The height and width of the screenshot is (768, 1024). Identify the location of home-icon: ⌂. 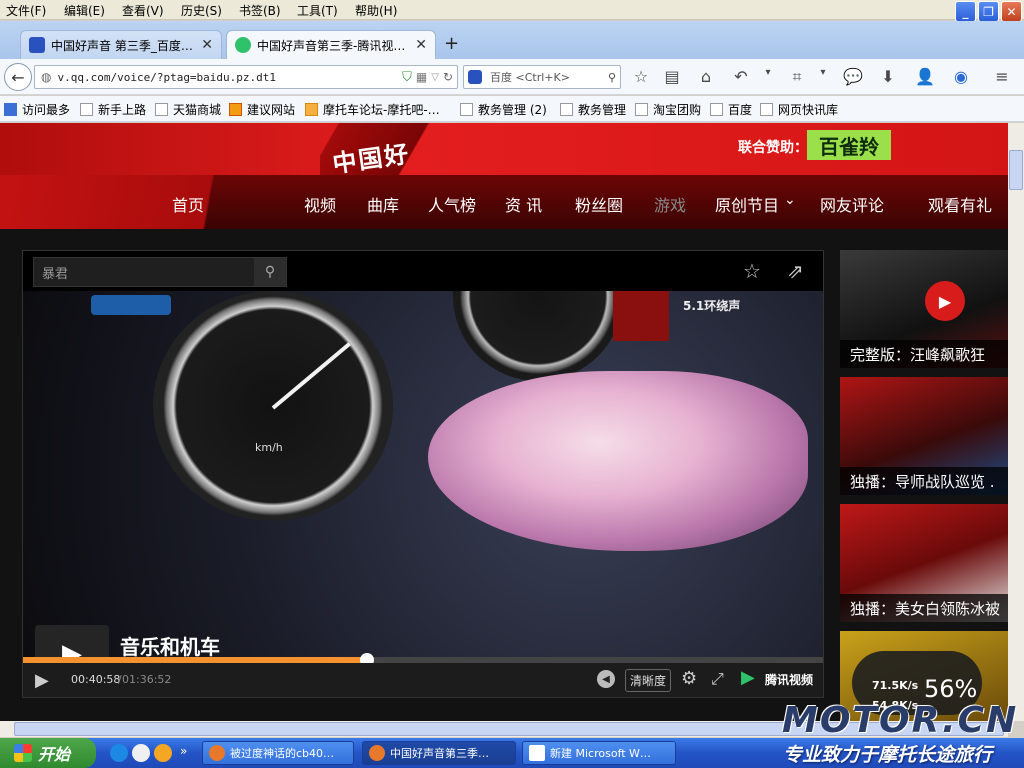
(706, 76).